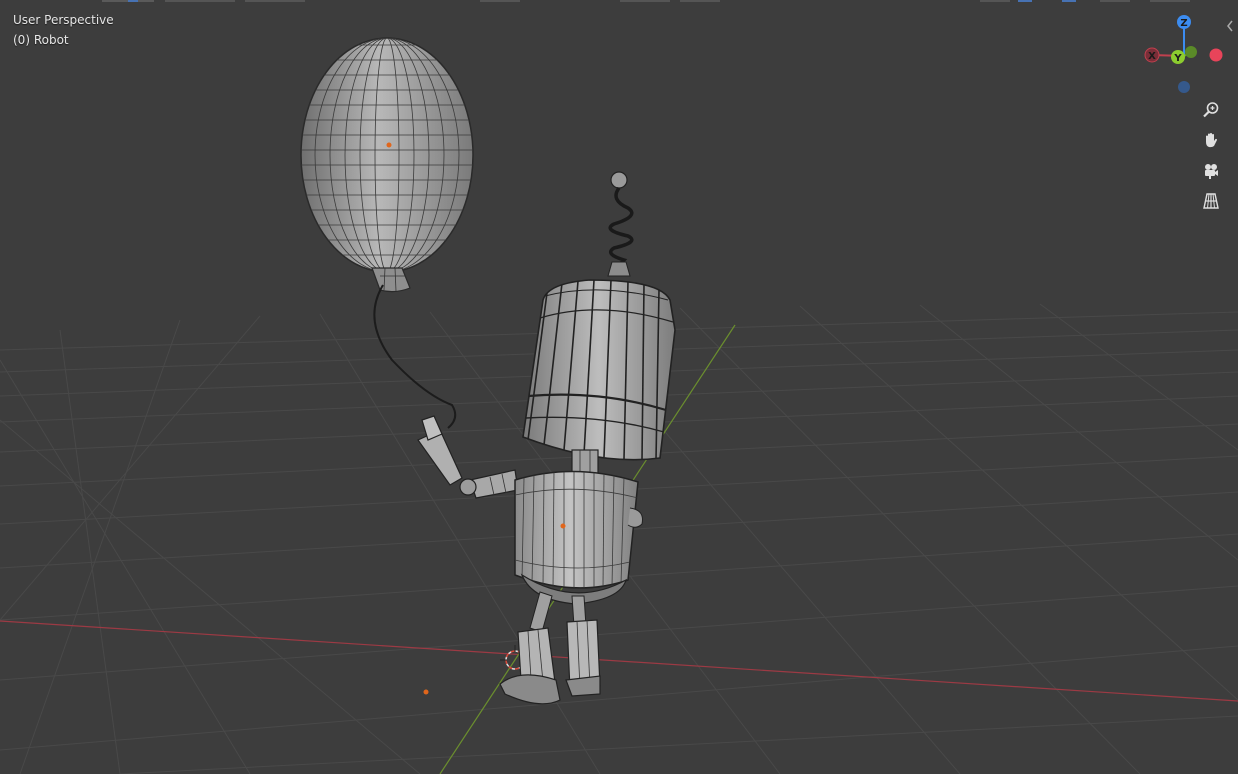 The image size is (1238, 774). Describe the element at coordinates (426, 692) in the screenshot. I see `light-origin-dot` at that location.